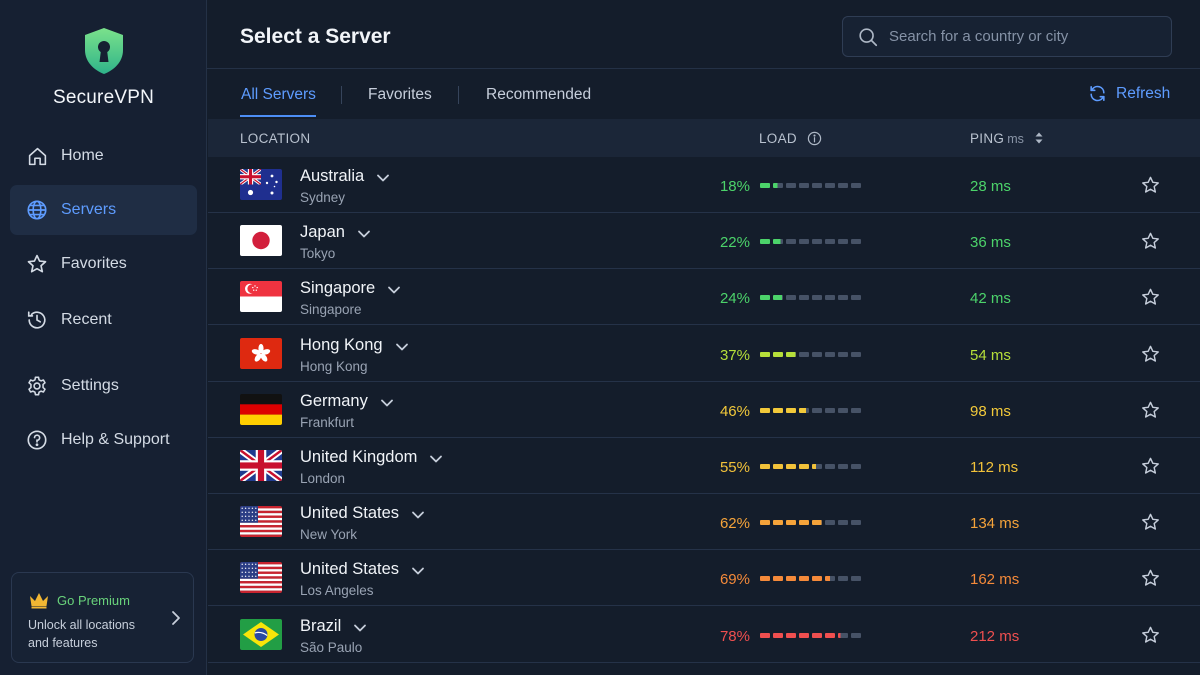 Image resolution: width=1200 pixels, height=675 pixels. What do you see at coordinates (400, 95) in the screenshot?
I see `tab-favorites: Favorites` at bounding box center [400, 95].